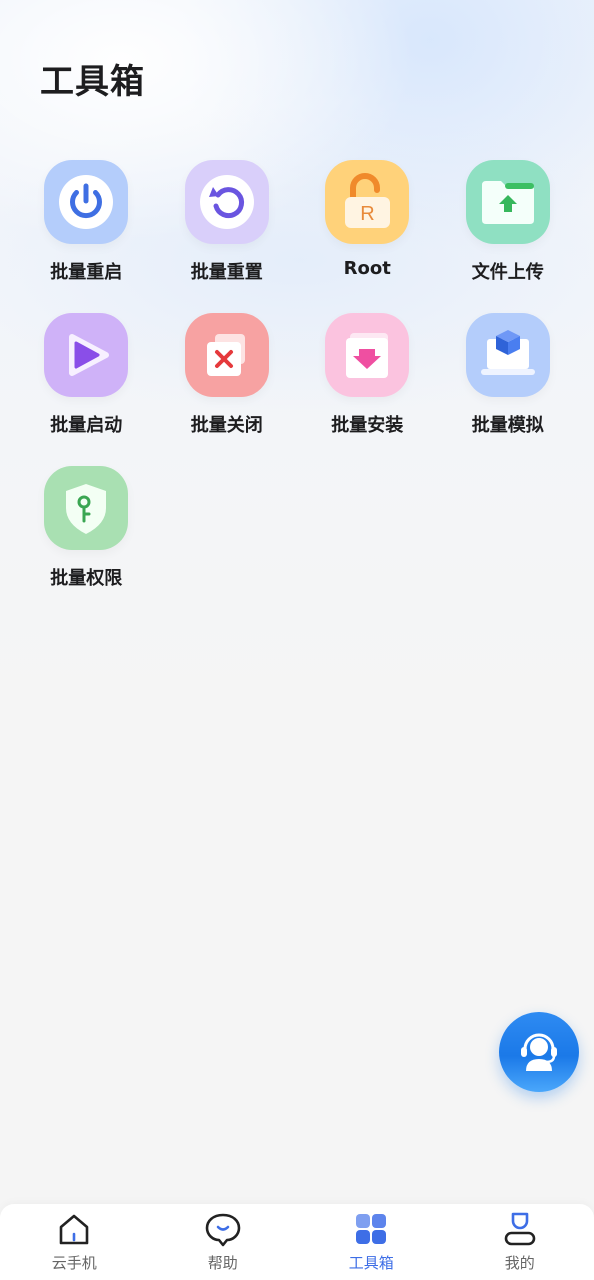  Describe the element at coordinates (86, 355) in the screenshot. I see `play-icon` at that location.